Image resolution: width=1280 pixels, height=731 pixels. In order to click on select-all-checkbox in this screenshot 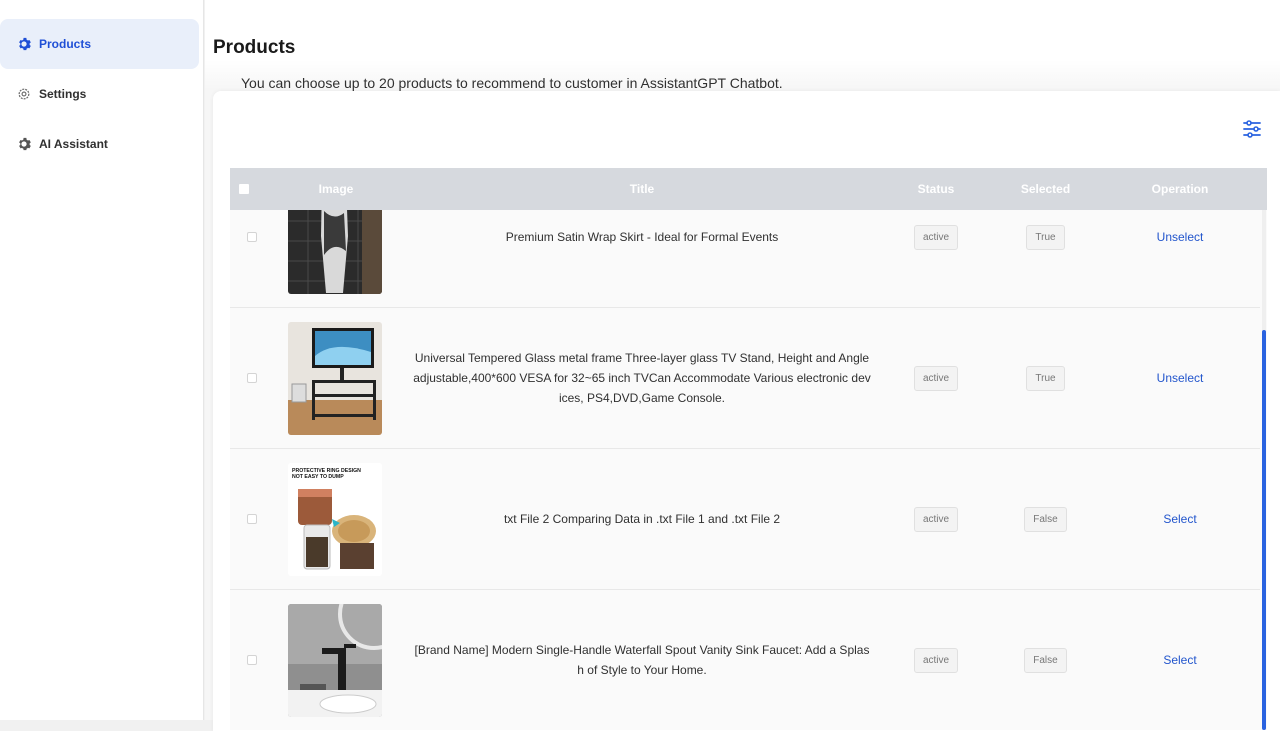, I will do `click(244, 189)`.